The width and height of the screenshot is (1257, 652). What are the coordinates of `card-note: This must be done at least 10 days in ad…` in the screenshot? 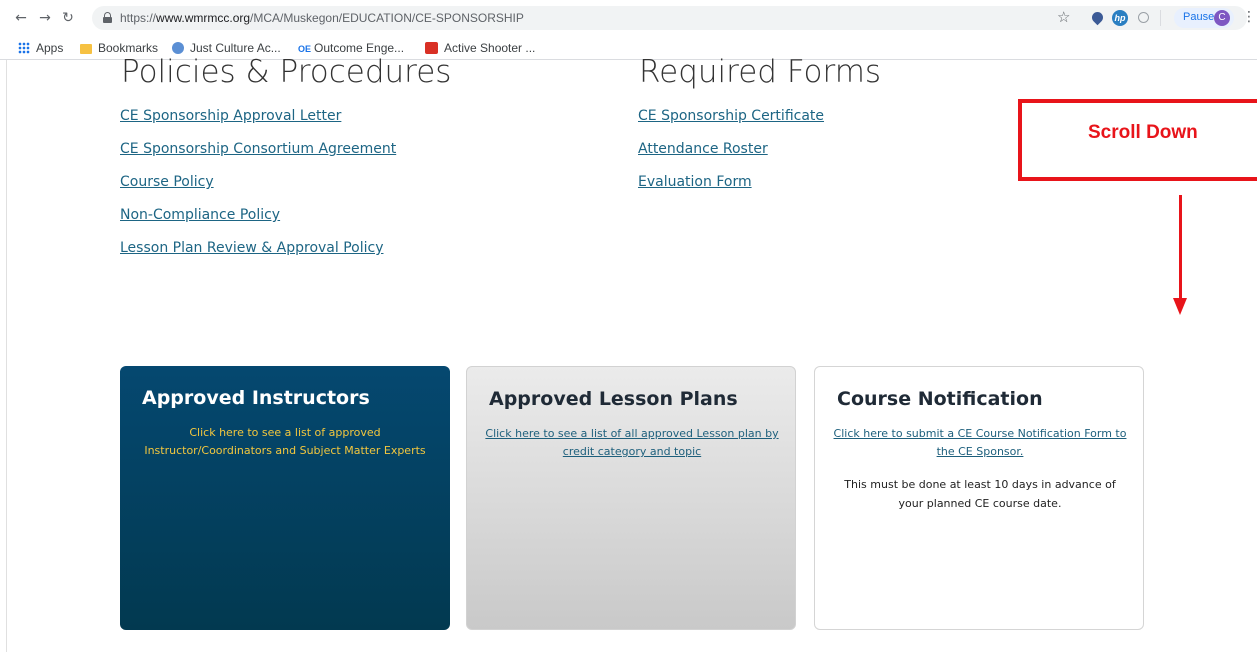 It's located at (980, 494).